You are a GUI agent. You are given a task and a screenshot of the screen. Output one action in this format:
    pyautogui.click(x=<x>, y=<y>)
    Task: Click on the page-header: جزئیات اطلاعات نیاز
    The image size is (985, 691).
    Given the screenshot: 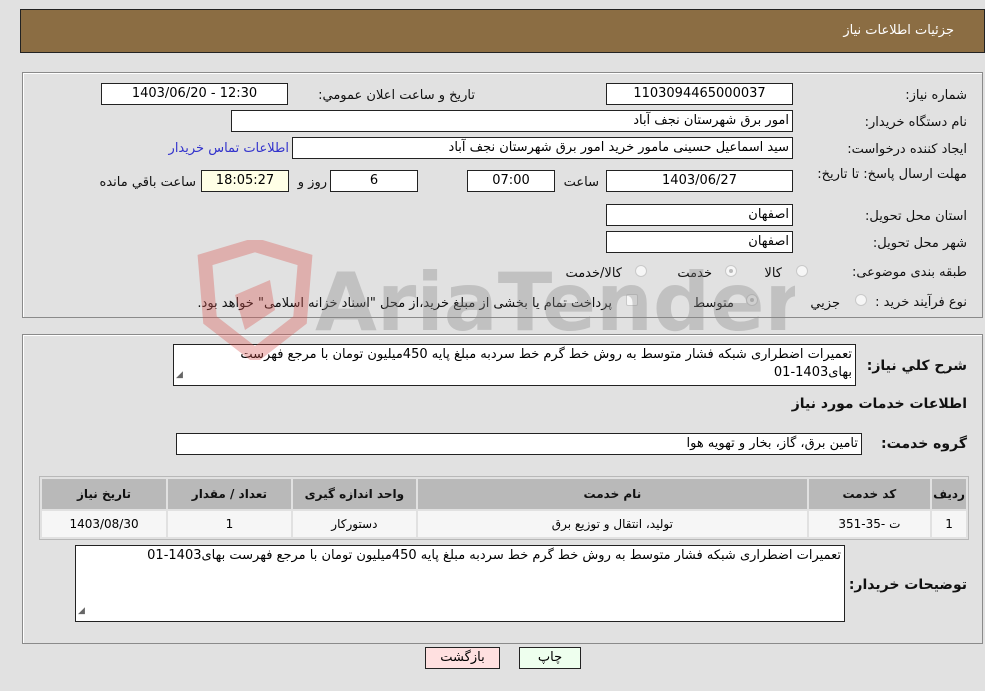 What is the action you would take?
    pyautogui.click(x=502, y=31)
    